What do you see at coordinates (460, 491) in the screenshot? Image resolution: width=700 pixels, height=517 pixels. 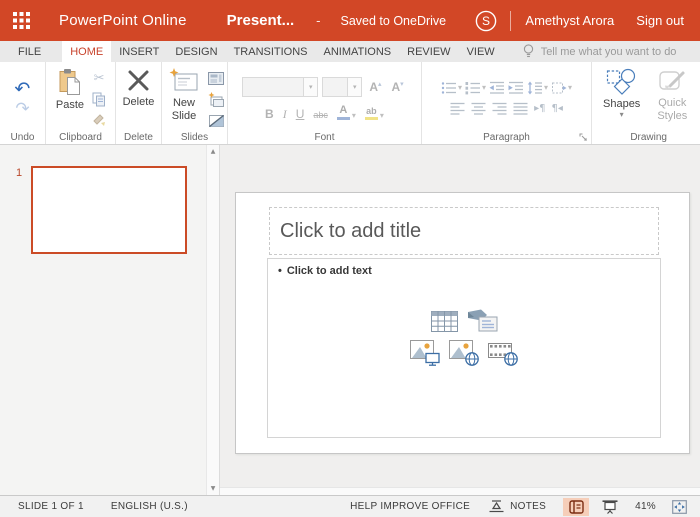 I see `canvas-horizontal-scrollbar` at bounding box center [460, 491].